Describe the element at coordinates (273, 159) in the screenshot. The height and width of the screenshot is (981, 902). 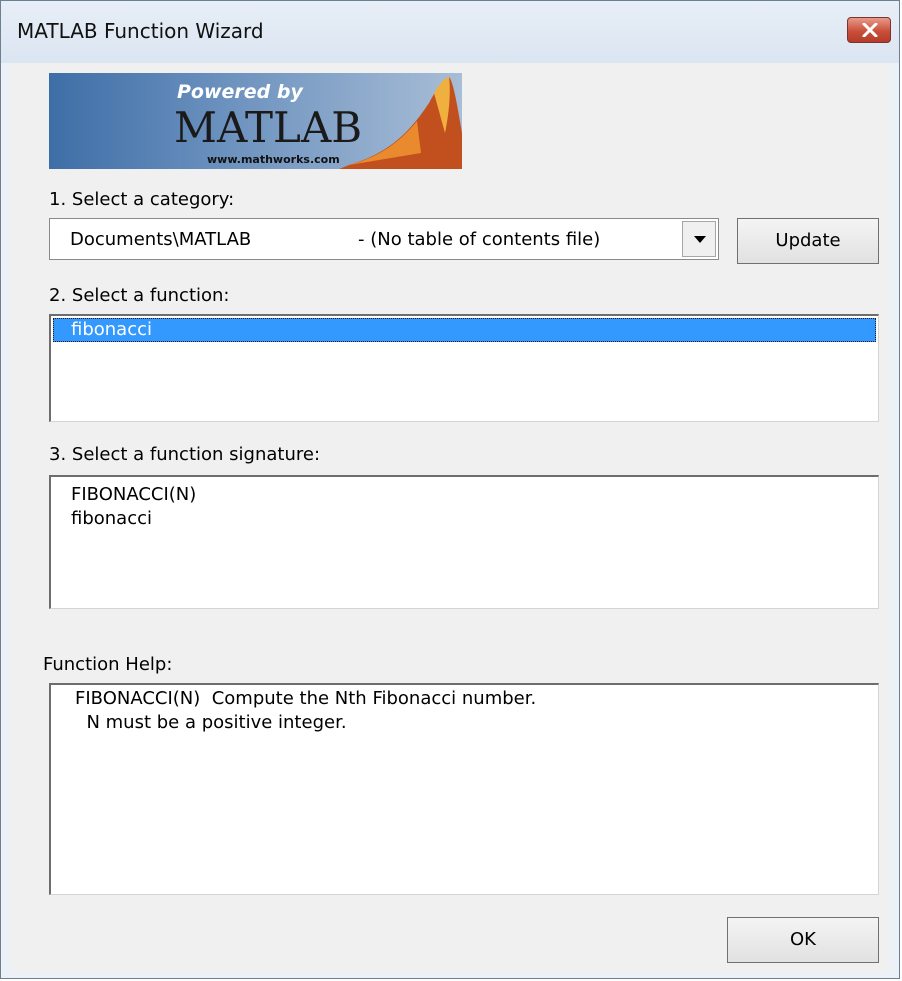
I see `logo-url: www.mathworks.com` at that location.